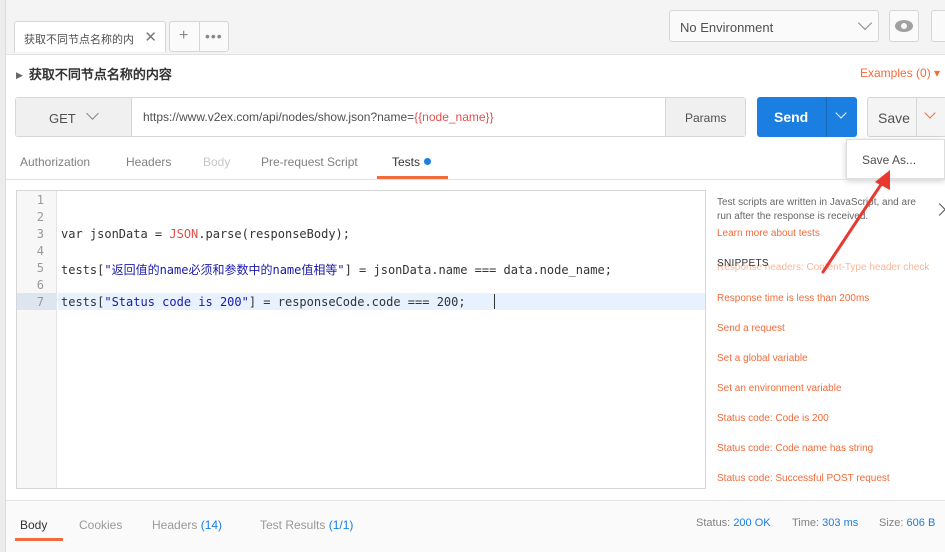  I want to click on tab-response-headers: Headers (14), so click(187, 525).